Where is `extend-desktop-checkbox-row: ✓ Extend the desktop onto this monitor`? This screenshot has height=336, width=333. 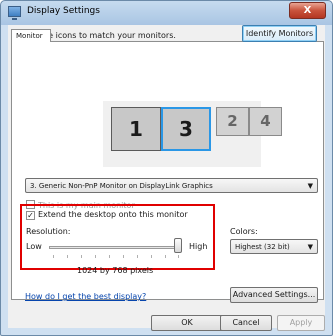 extend-desktop-checkbox-row: ✓ Extend the desktop onto this monitor is located at coordinates (107, 215).